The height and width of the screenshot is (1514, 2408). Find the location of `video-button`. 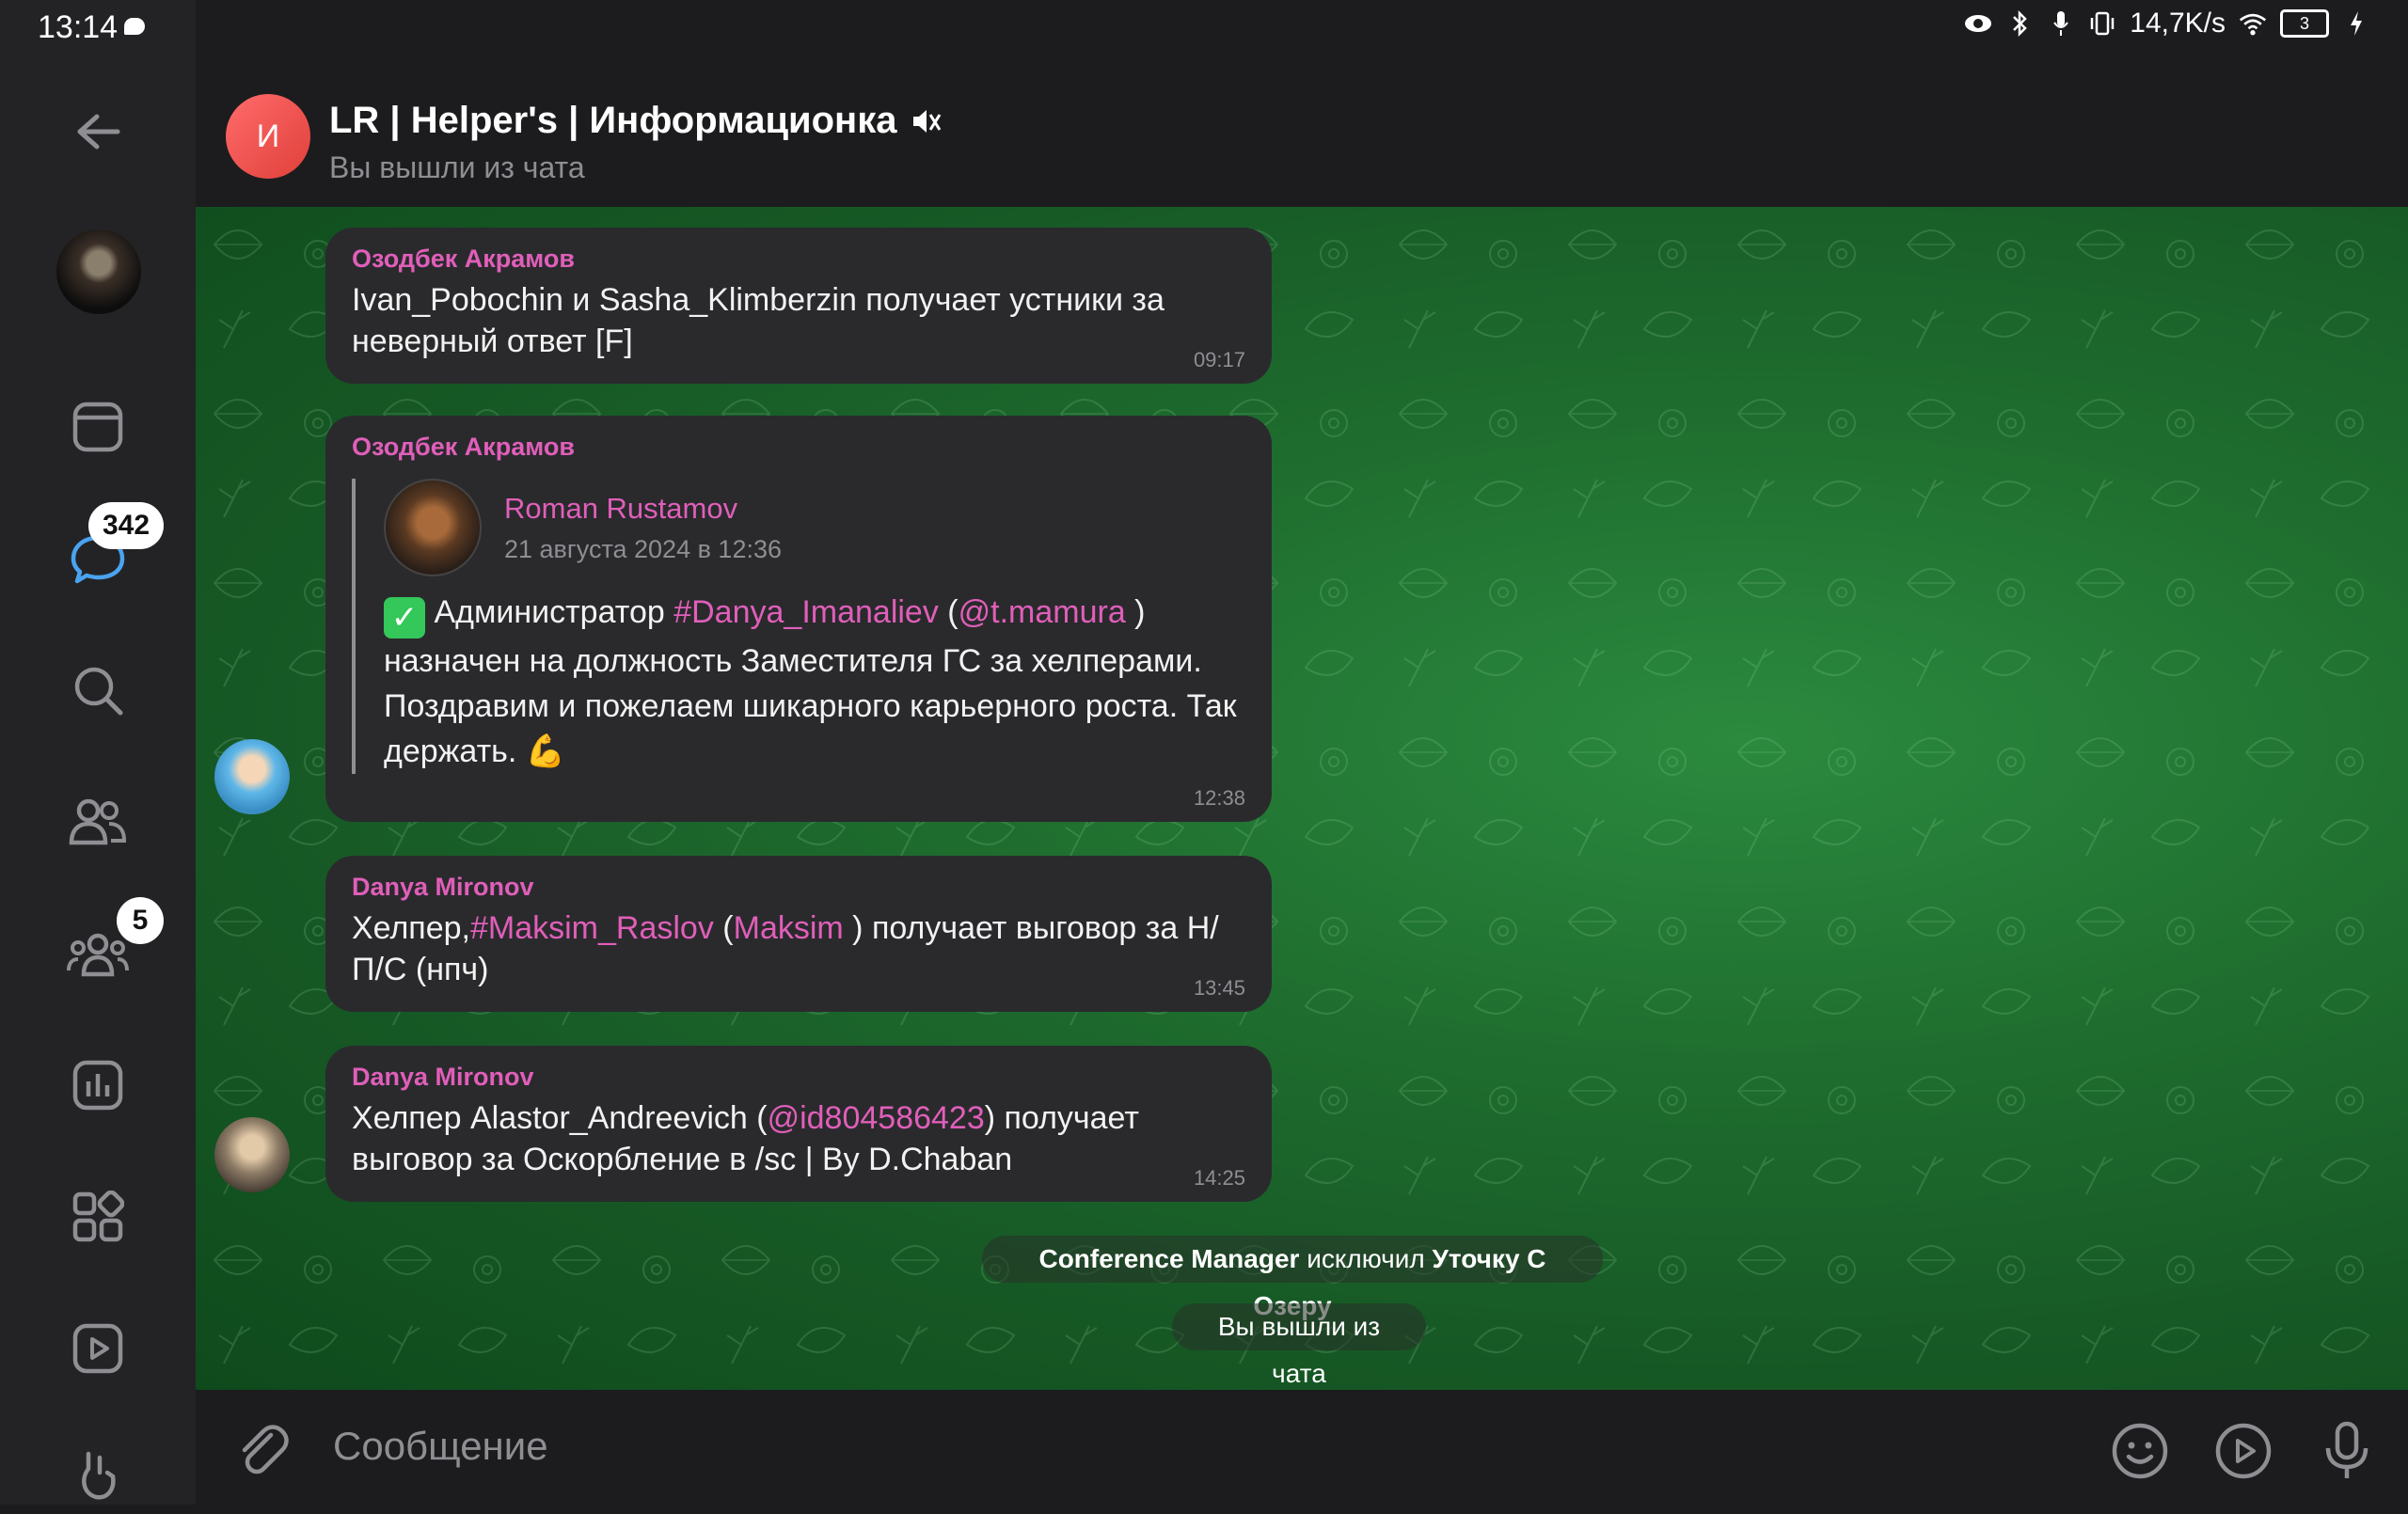

video-button is located at coordinates (98, 1348).